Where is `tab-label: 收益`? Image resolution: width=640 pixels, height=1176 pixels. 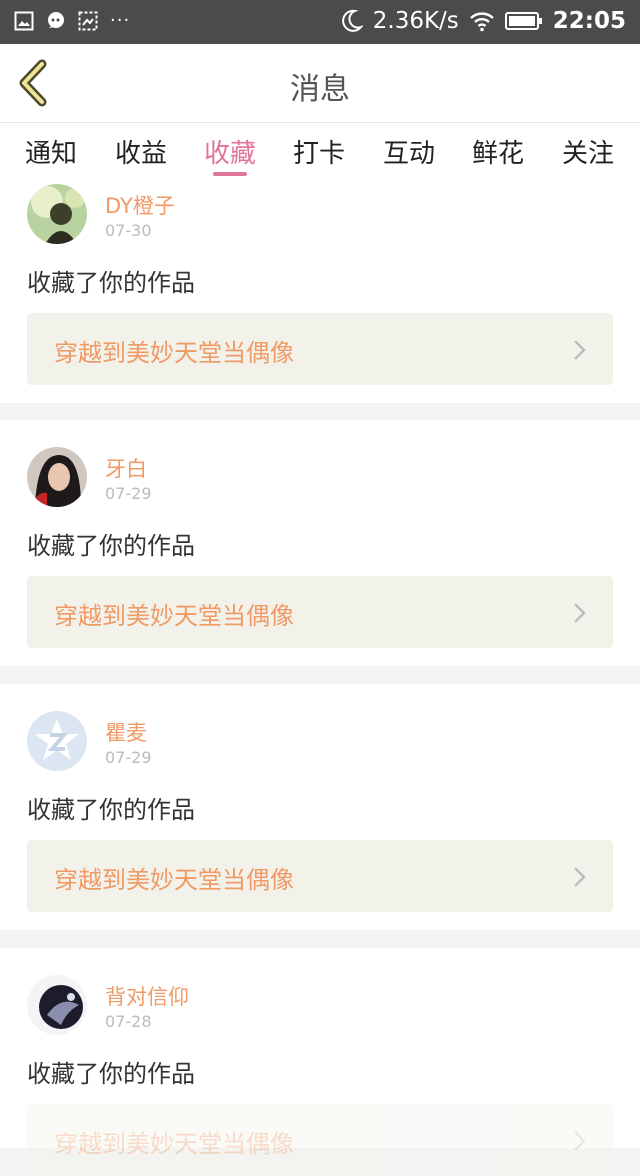
tab-label: 收益 is located at coordinates (140, 154).